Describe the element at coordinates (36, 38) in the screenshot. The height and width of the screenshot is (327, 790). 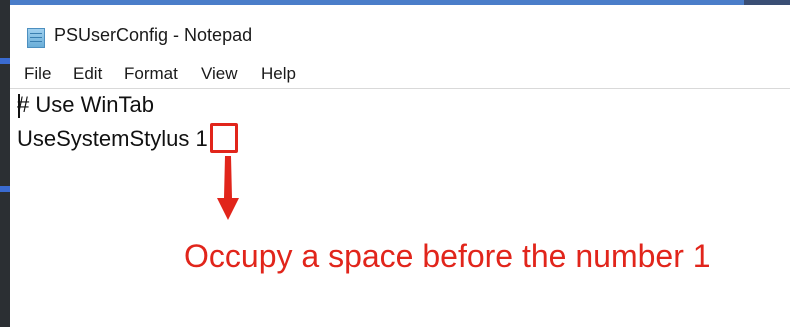
I see `notepad-icon` at that location.